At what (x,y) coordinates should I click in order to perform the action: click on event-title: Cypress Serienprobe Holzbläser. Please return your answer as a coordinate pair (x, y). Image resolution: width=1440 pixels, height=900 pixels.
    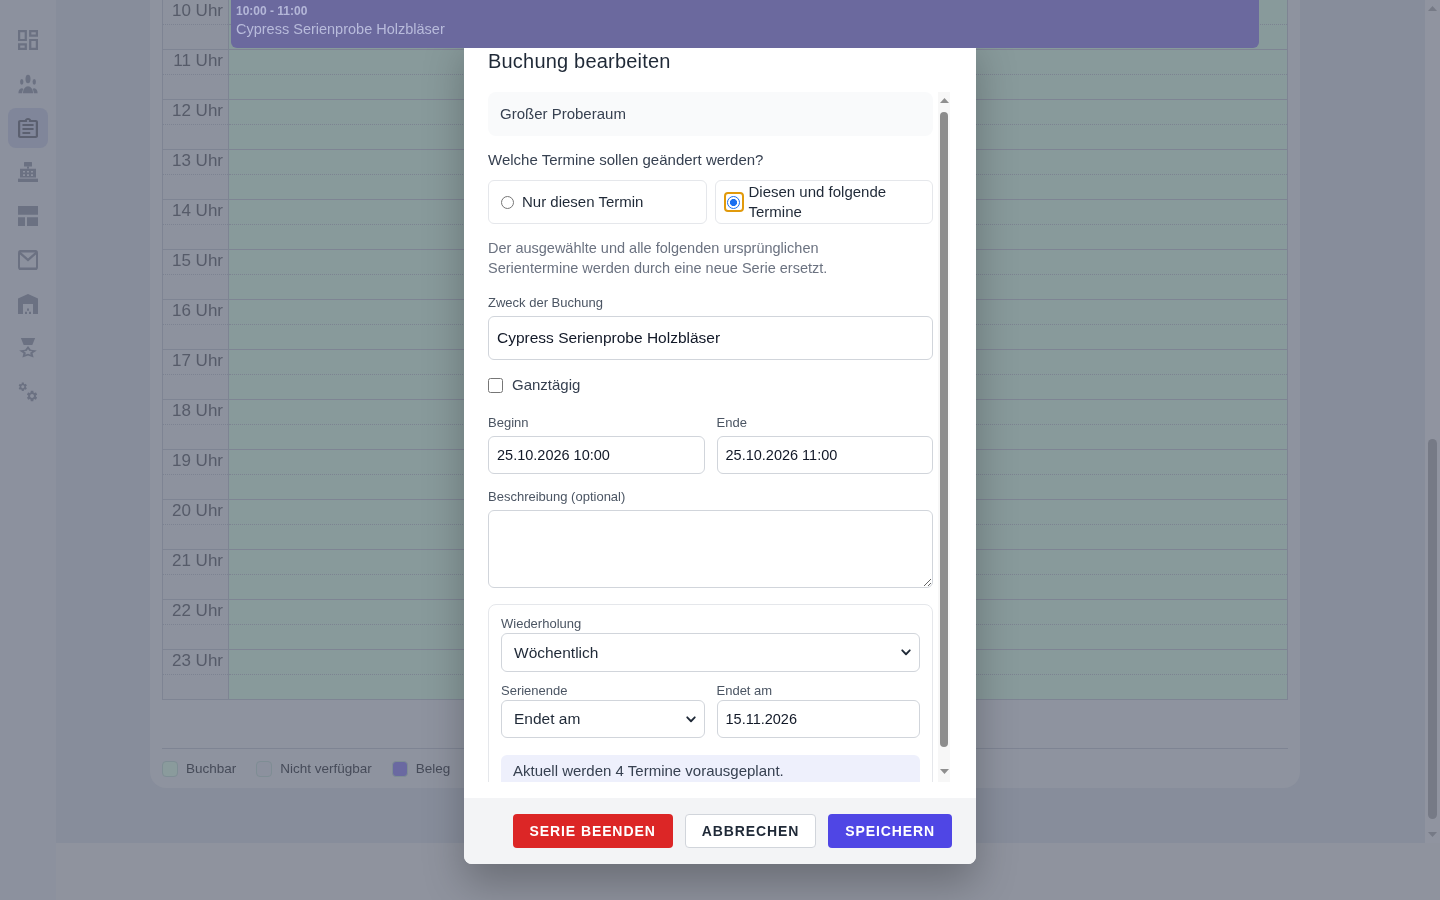
    Looking at the image, I should click on (340, 29).